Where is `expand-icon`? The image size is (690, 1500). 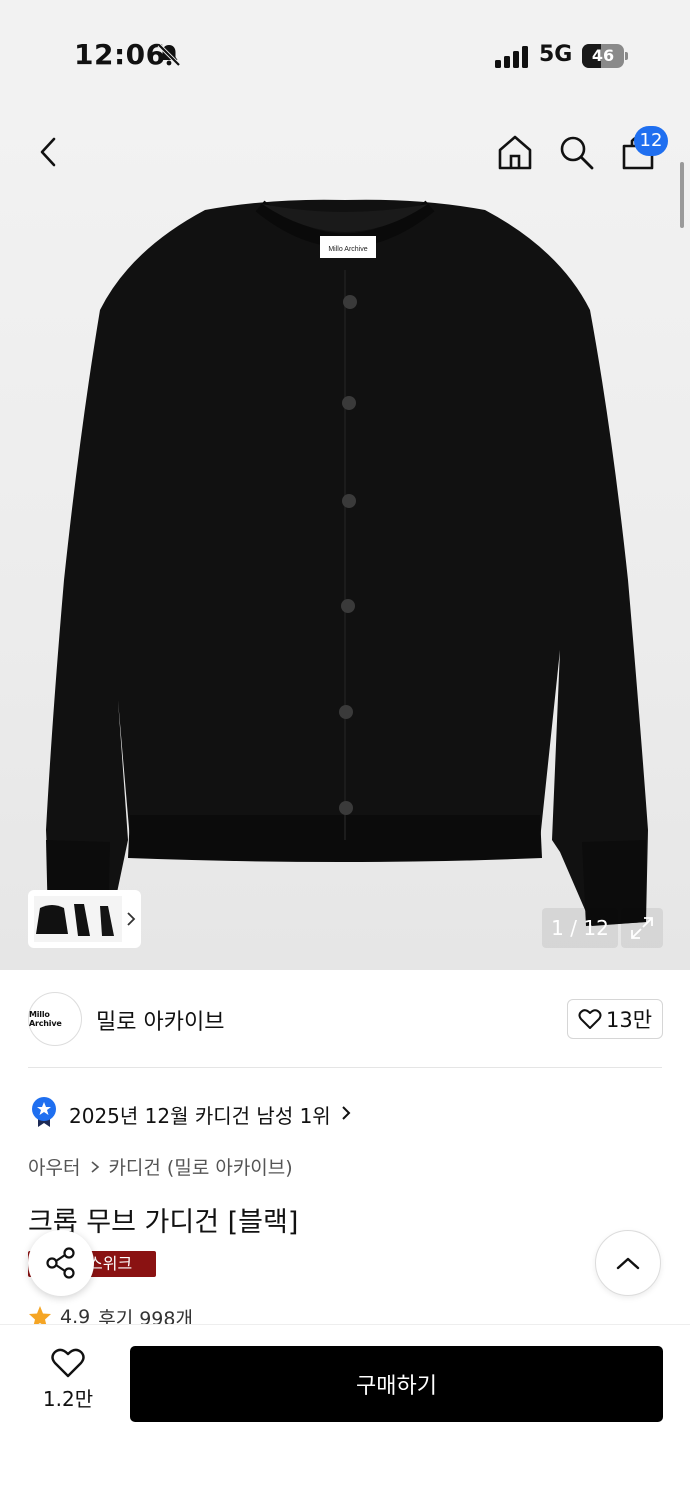 expand-icon is located at coordinates (642, 928).